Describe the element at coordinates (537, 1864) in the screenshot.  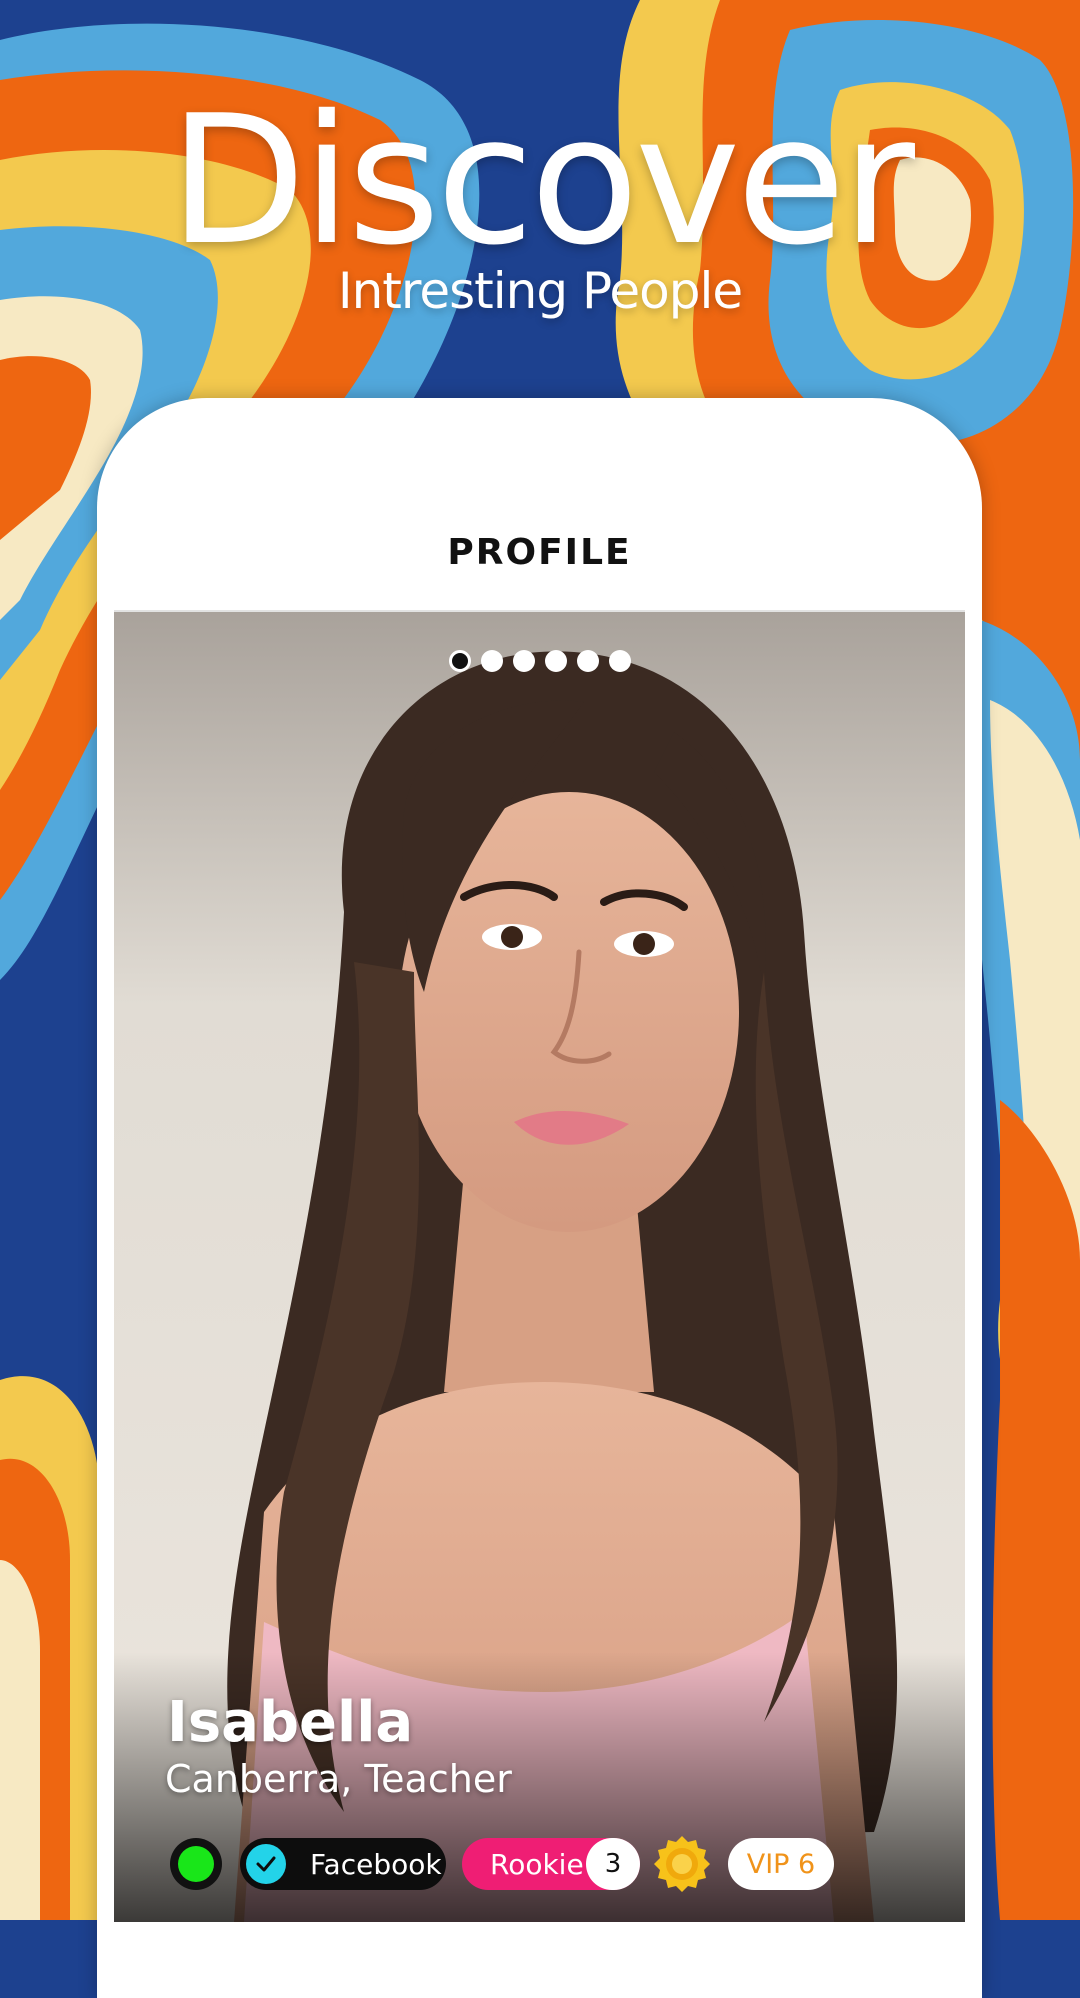
I see `rookie-label: Rookie` at that location.